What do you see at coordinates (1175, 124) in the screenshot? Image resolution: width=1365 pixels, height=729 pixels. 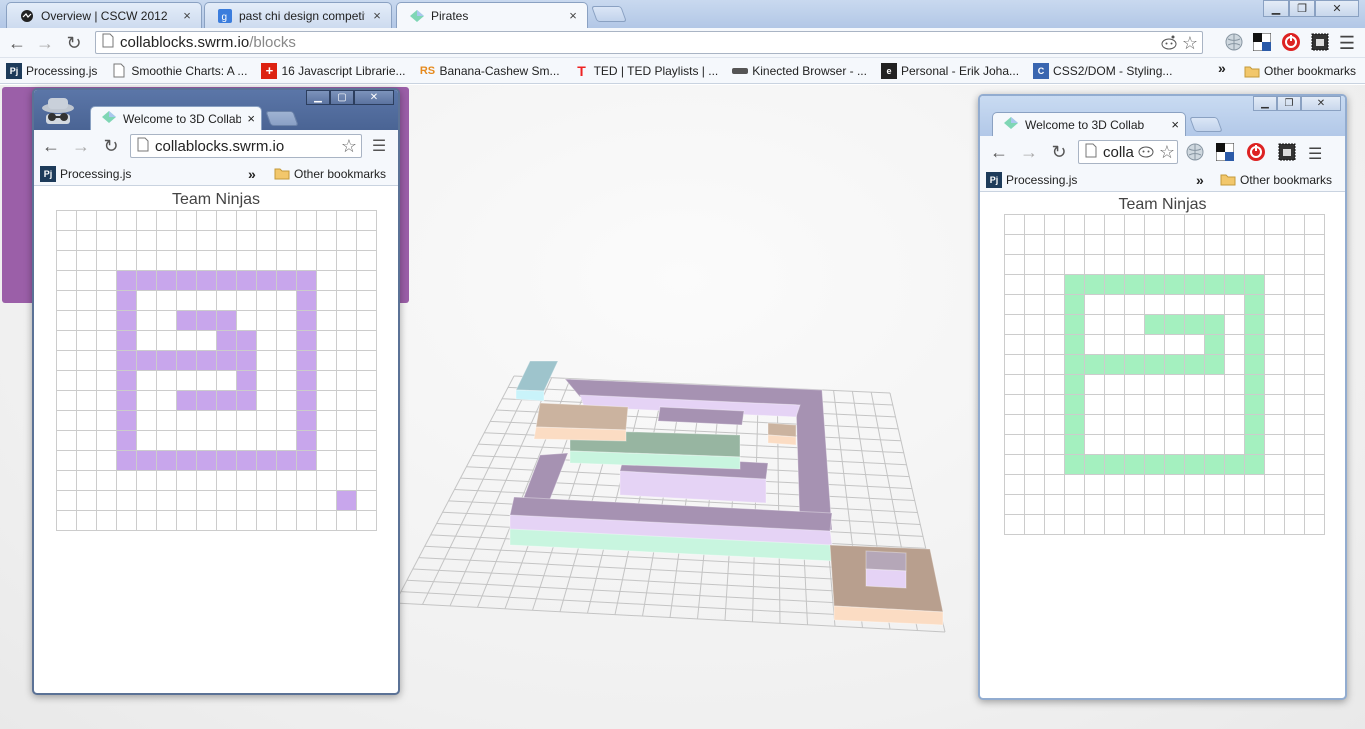 I see `close-icon: ×` at bounding box center [1175, 124].